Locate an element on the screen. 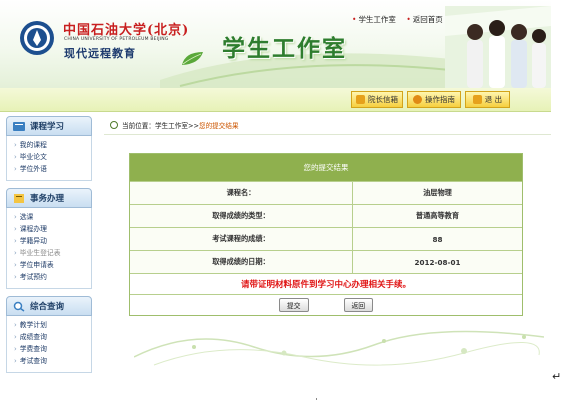  sidebar-item: 毕业生登记表 is located at coordinates (49, 253).